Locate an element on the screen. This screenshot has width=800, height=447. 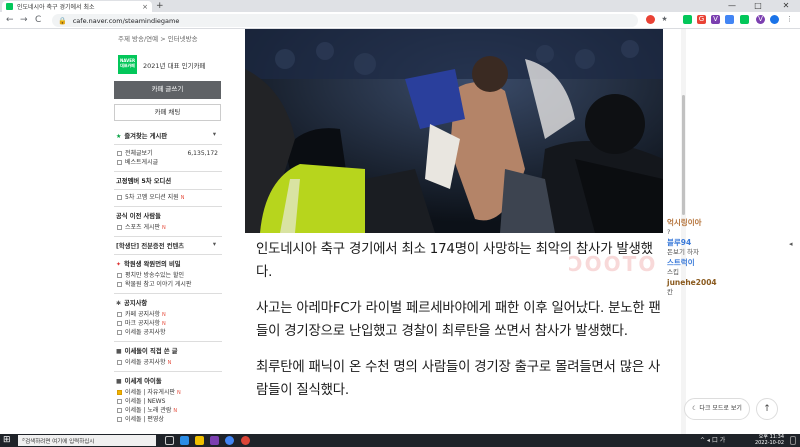
maximize-button: □ is located at coordinates (758, 5).